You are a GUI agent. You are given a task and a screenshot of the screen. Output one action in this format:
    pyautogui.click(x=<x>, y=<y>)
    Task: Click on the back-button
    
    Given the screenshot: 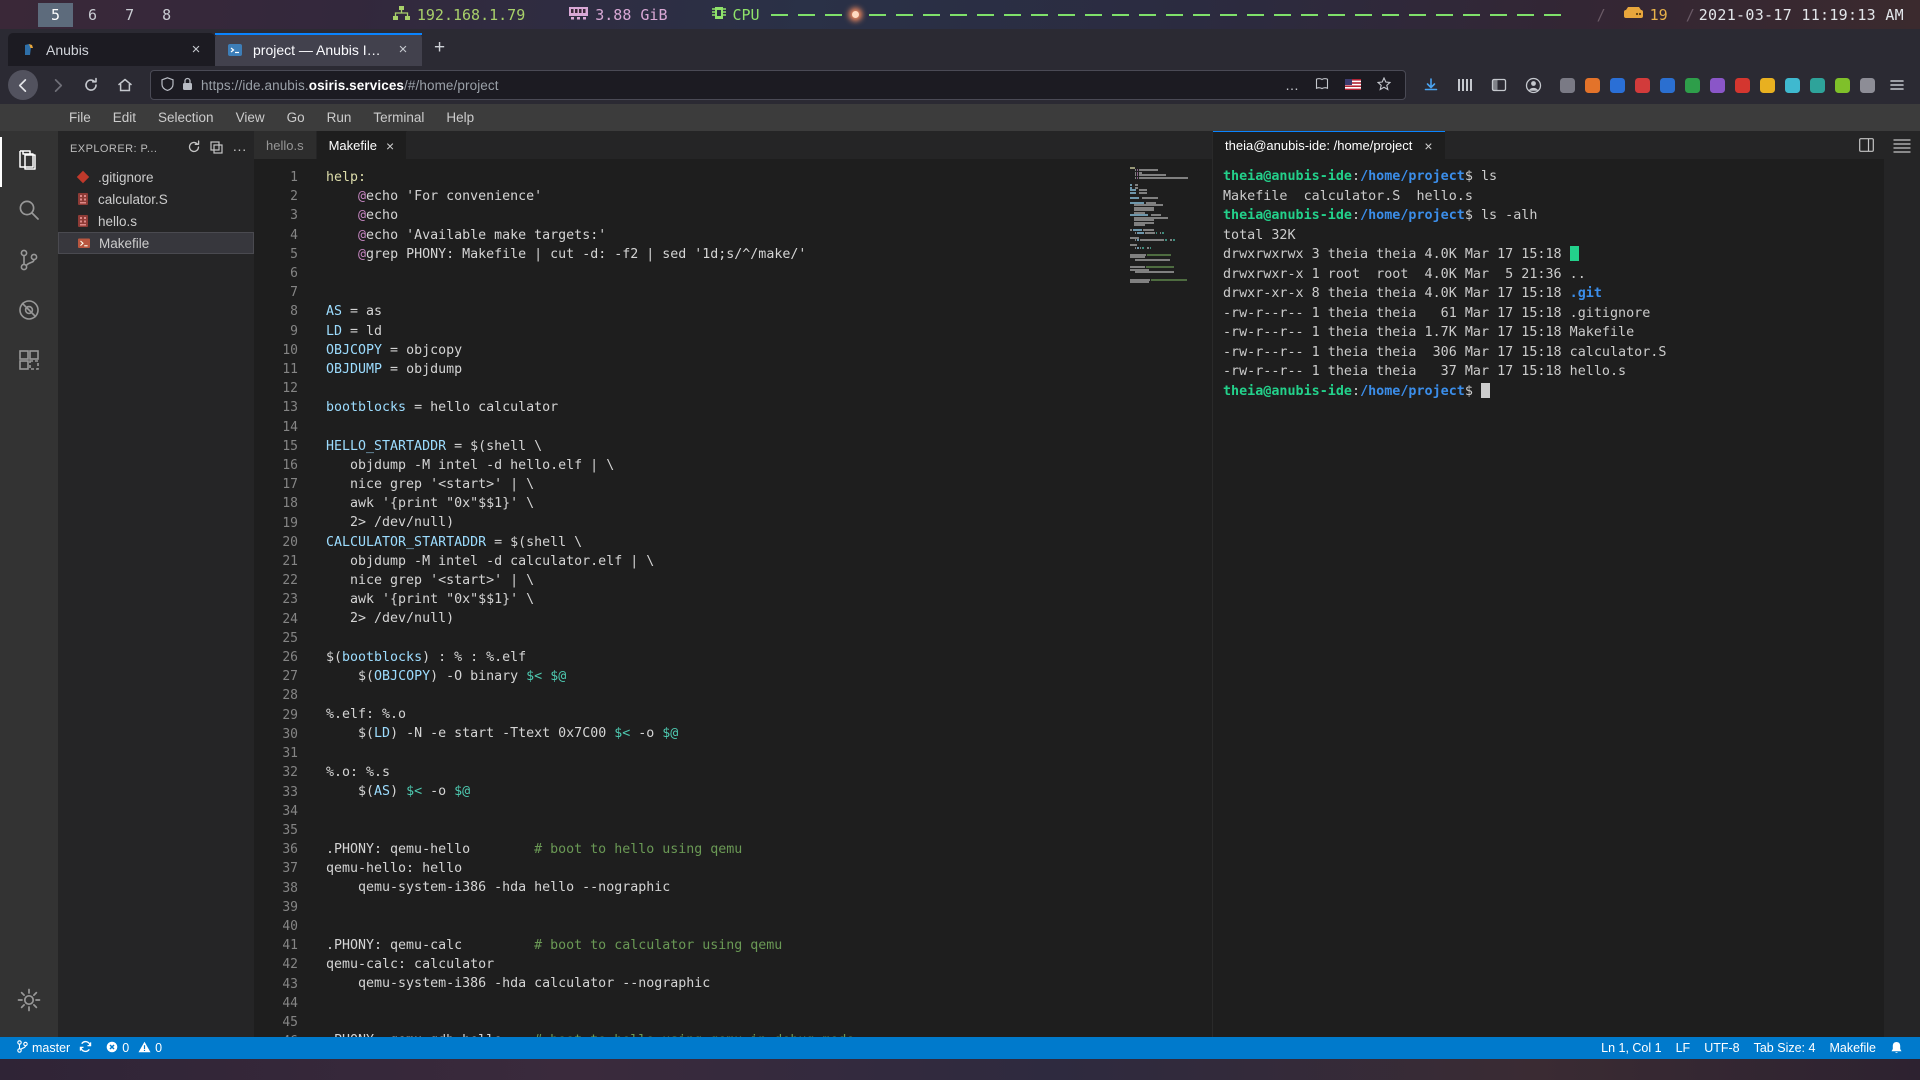 What is the action you would take?
    pyautogui.click(x=23, y=85)
    